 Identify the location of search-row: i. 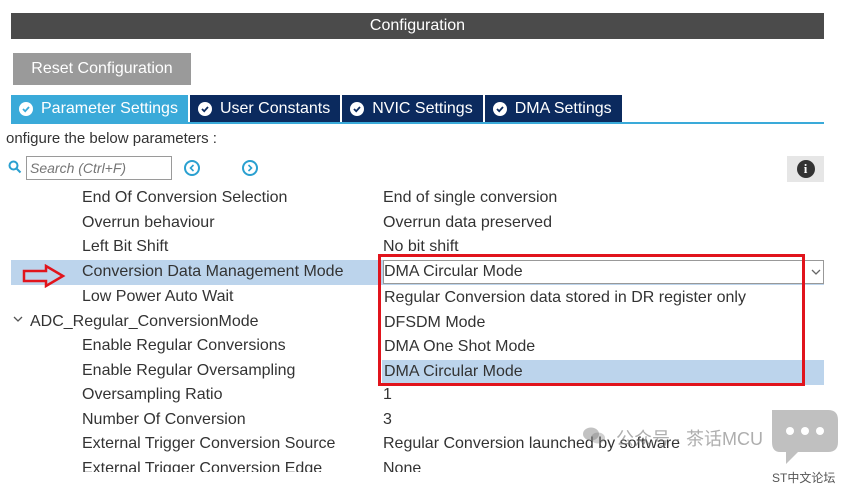
(416, 169).